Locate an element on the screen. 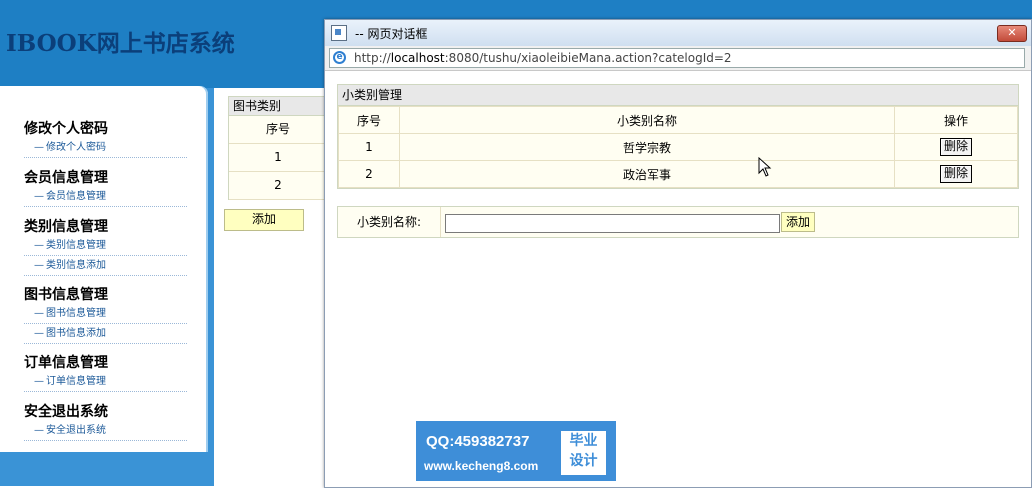  subcategory-table: 序号 小类别名称 操作 1 哲学宗教 删除 2 政治军事 删除 is located at coordinates (678, 147).